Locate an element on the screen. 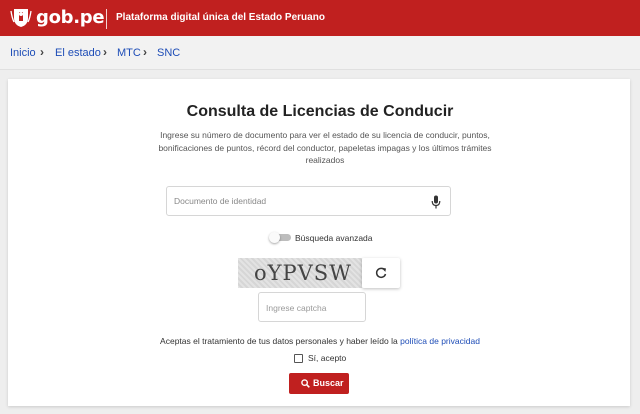  search-icon is located at coordinates (305, 383).